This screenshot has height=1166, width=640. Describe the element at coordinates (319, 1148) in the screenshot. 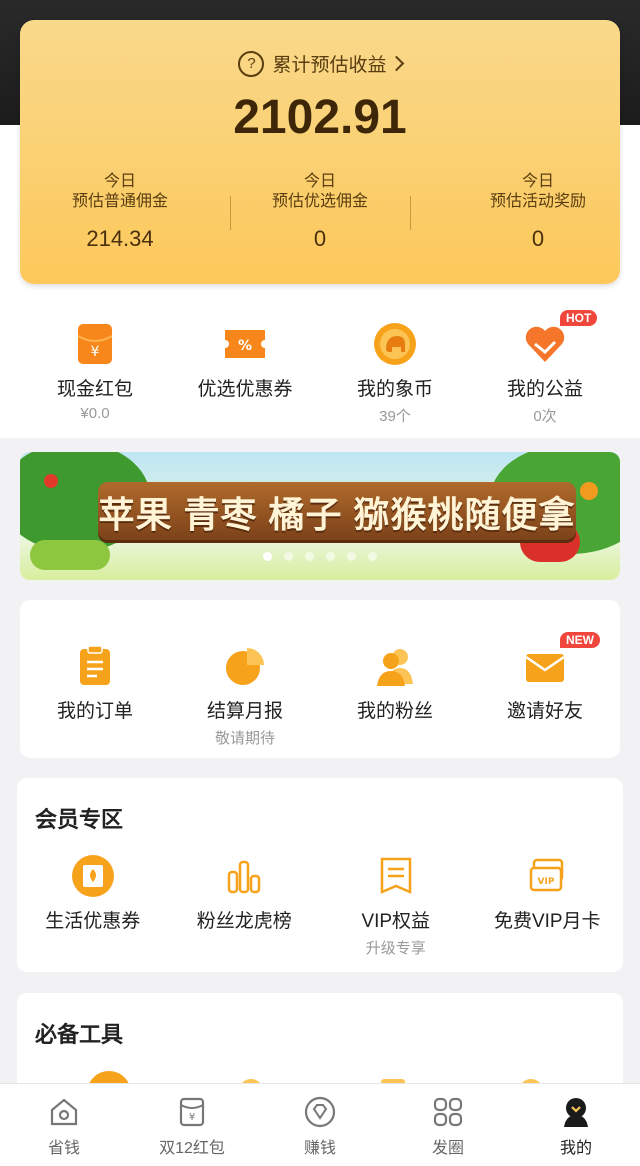

I see `nav-label: 赚钱` at that location.